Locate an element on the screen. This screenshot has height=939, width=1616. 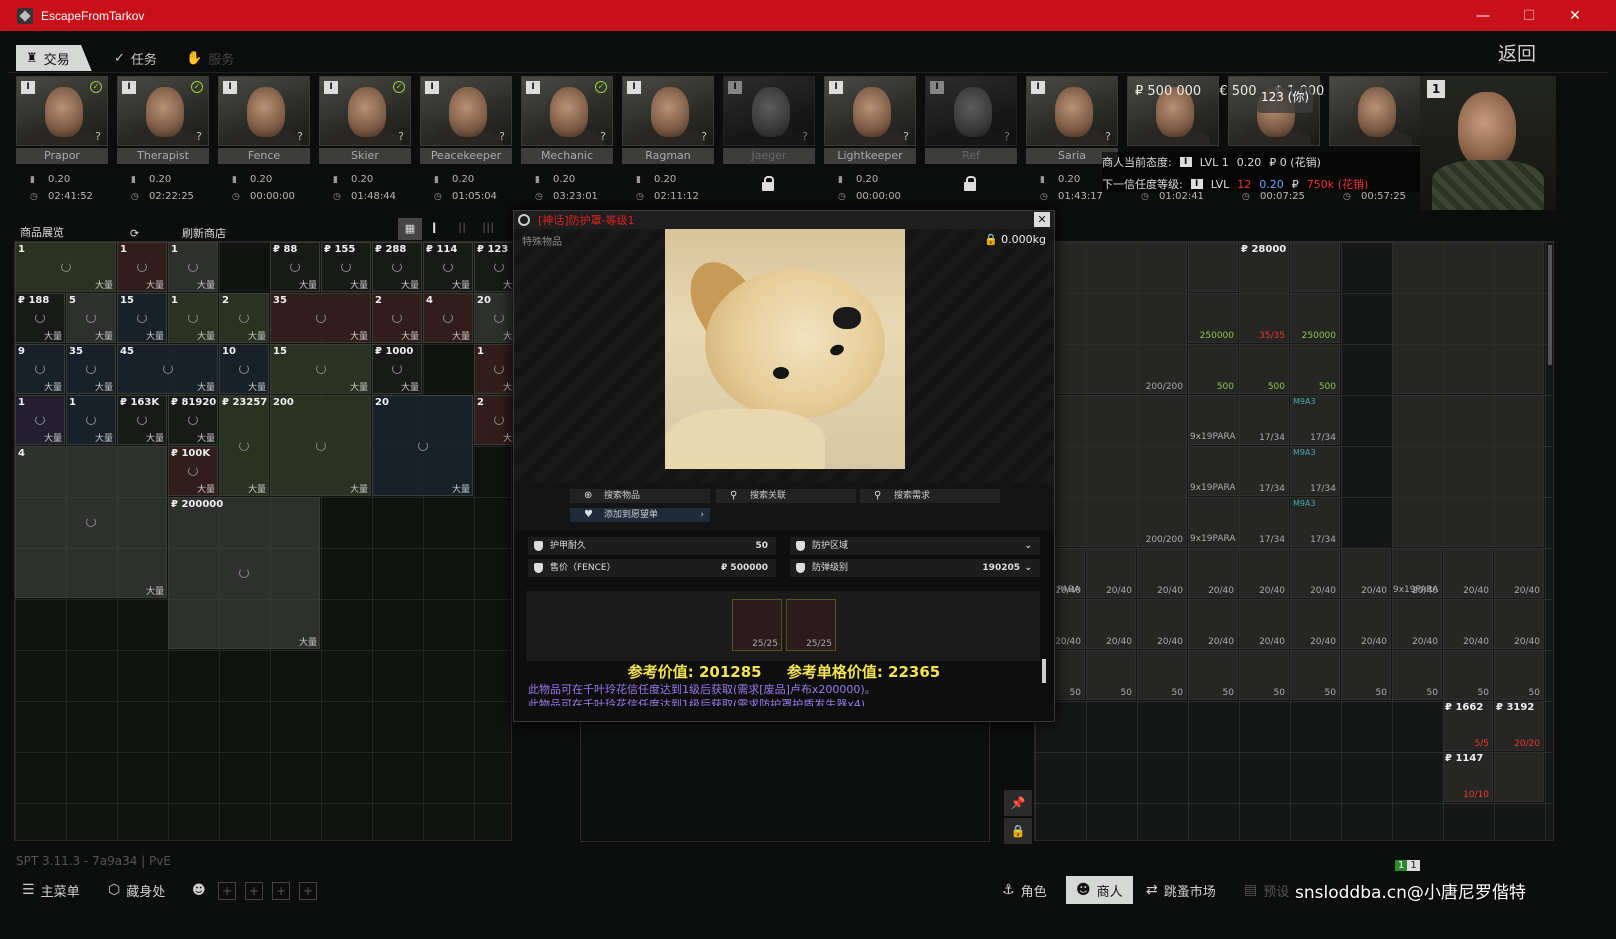
offer-item: ₽ 163K 大量 is located at coordinates (142, 420).